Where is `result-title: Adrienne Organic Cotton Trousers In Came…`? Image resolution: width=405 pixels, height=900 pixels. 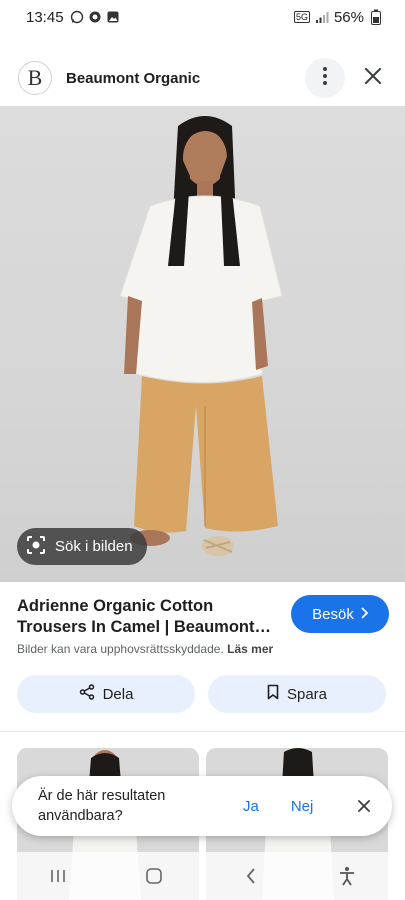 result-title: Adrienne Organic Cotton Trousers In Came… is located at coordinates (147, 617).